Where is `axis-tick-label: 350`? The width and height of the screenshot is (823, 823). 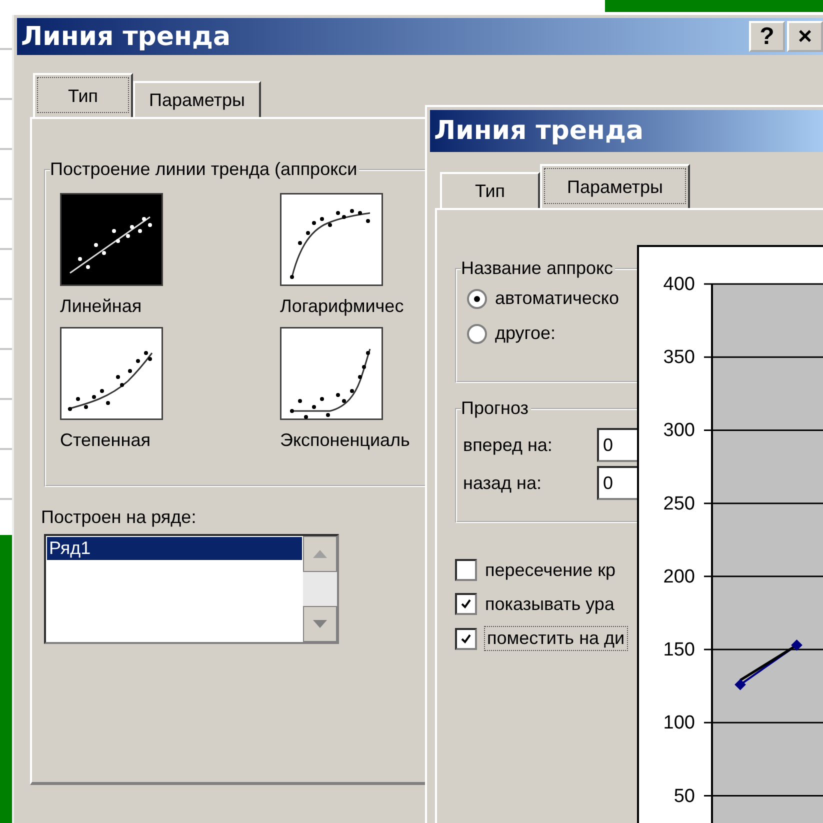
axis-tick-label: 350 is located at coordinates (679, 357).